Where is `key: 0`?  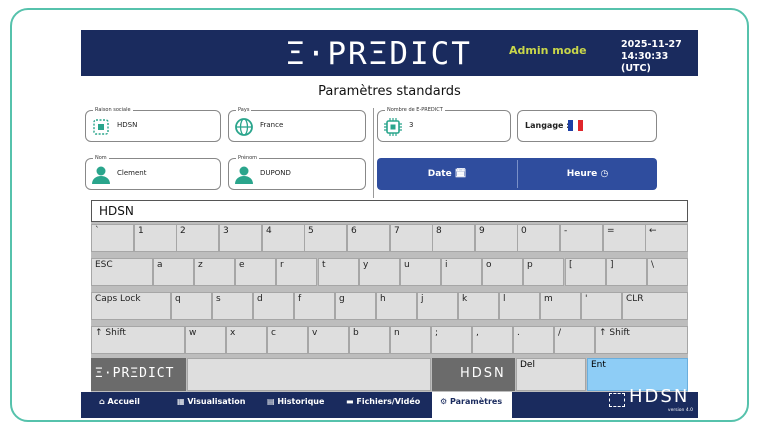
key: 0 is located at coordinates (538, 238).